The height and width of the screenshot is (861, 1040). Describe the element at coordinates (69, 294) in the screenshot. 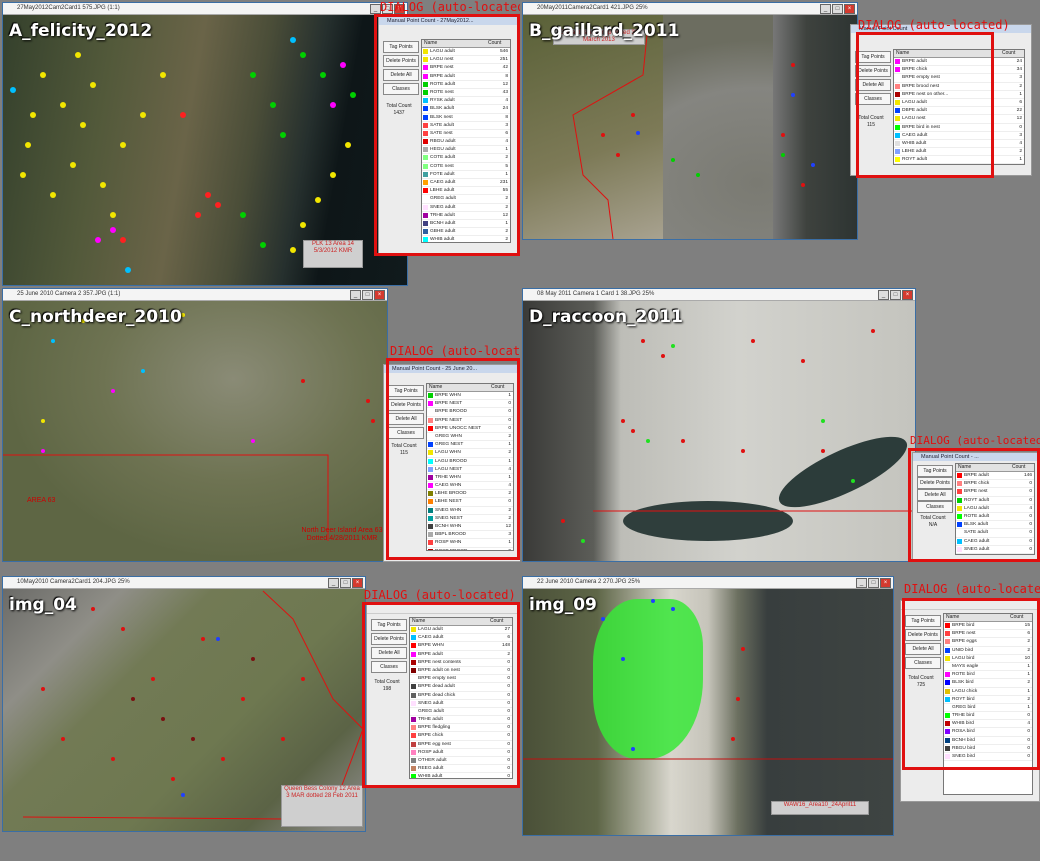

I see `window-title-text: 25 June 2010 Camera 2 357.JPG (1:1)` at that location.